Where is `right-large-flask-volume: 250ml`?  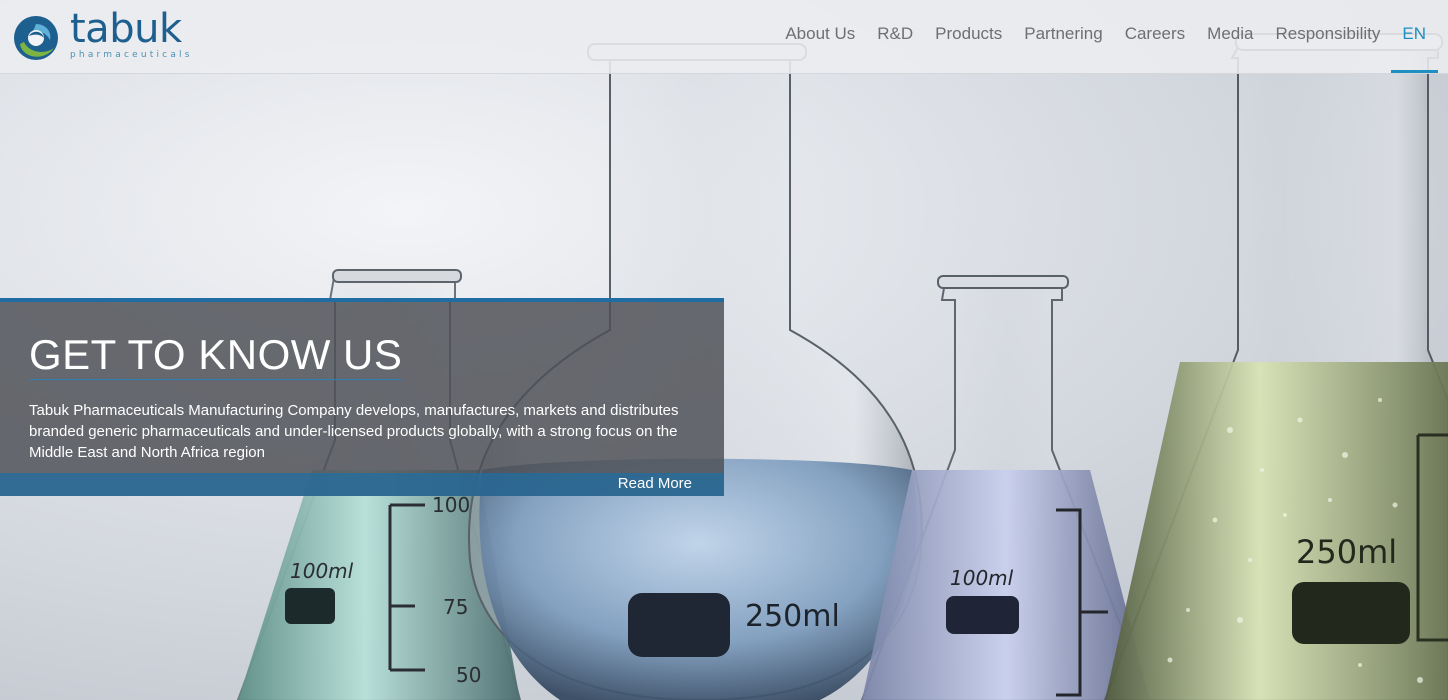
right-large-flask-volume: 250ml is located at coordinates (1346, 552).